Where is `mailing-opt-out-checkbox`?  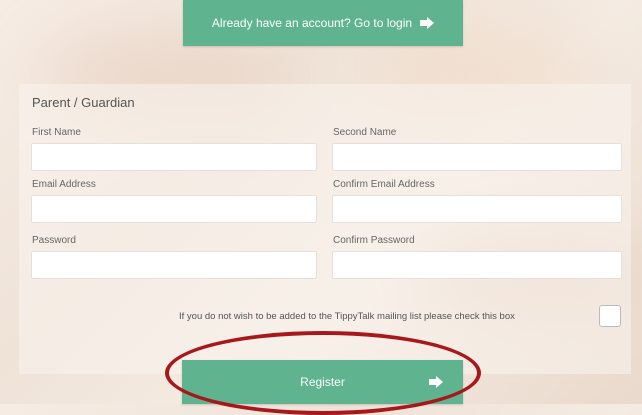
mailing-opt-out-checkbox is located at coordinates (610, 316).